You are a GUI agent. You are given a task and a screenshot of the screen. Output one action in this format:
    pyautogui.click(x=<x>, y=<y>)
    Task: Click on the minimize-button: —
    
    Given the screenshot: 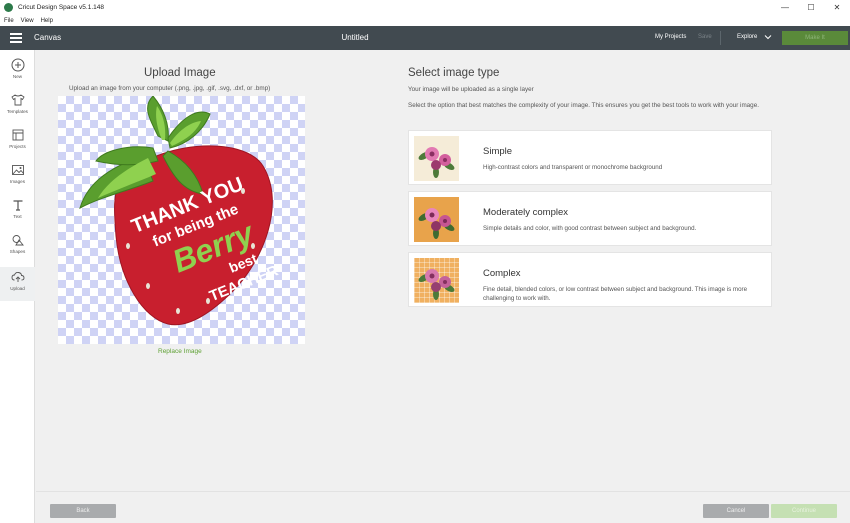 What is the action you would take?
    pyautogui.click(x=785, y=7)
    